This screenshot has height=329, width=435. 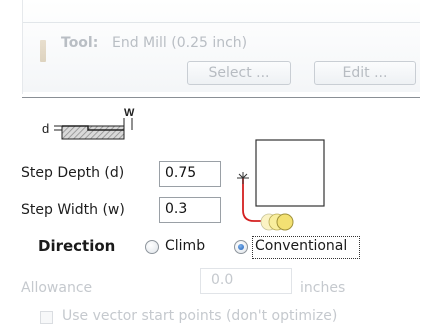 I want to click on cut-direction-diagram, so click(x=281, y=185).